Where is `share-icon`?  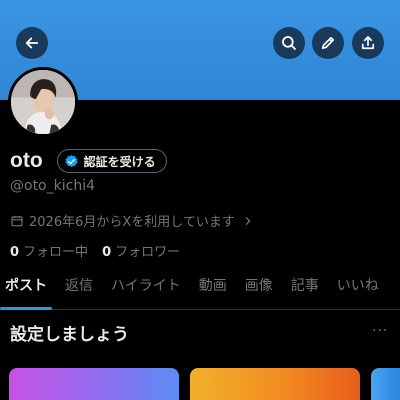 share-icon is located at coordinates (368, 43).